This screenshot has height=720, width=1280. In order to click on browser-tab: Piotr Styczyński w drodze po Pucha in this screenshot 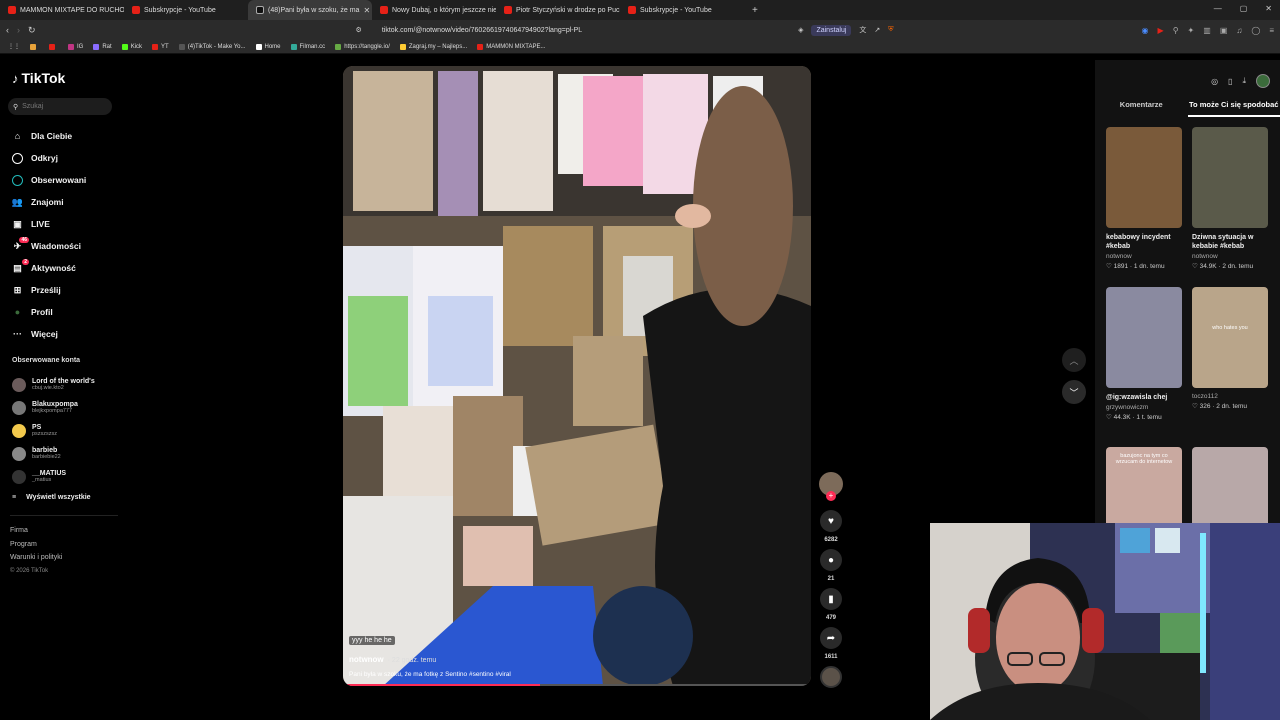, I will do `click(558, 10)`.